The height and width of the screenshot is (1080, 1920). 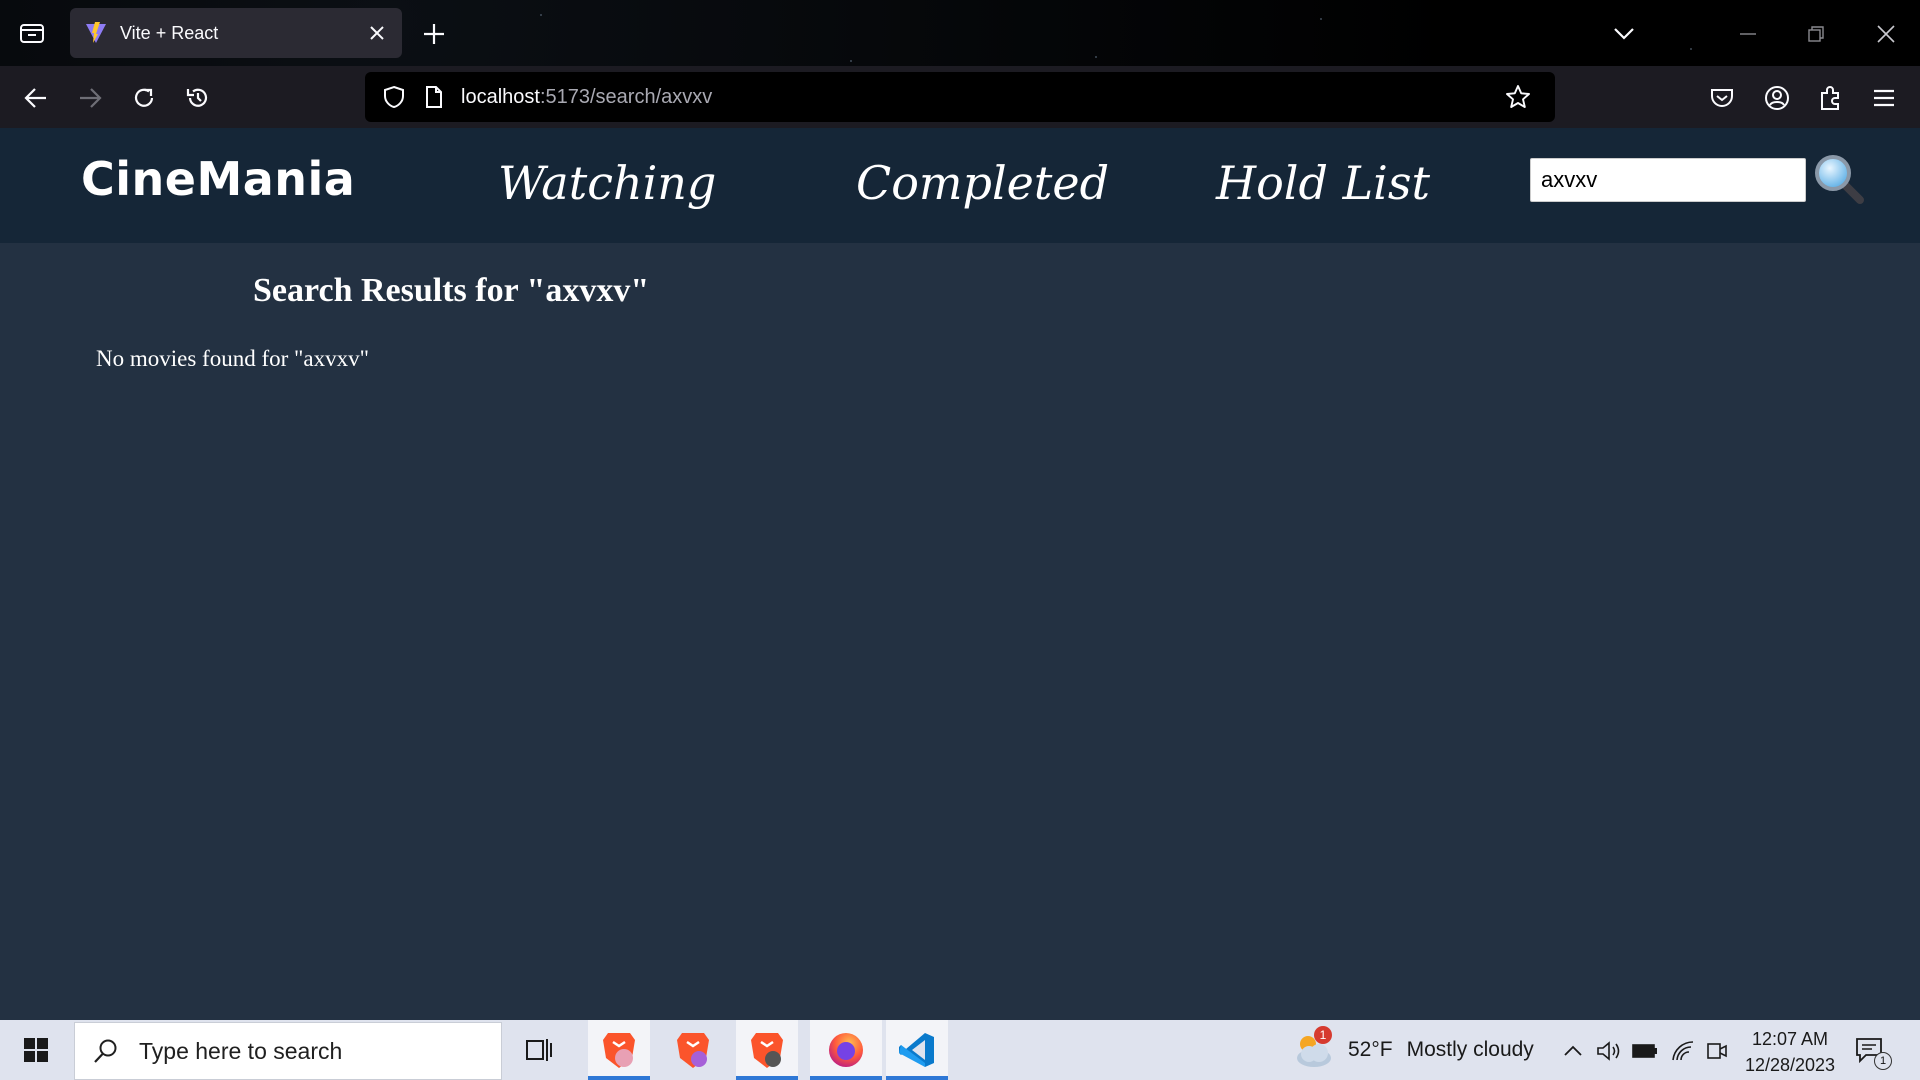 I want to click on forward-button, so click(x=90, y=98).